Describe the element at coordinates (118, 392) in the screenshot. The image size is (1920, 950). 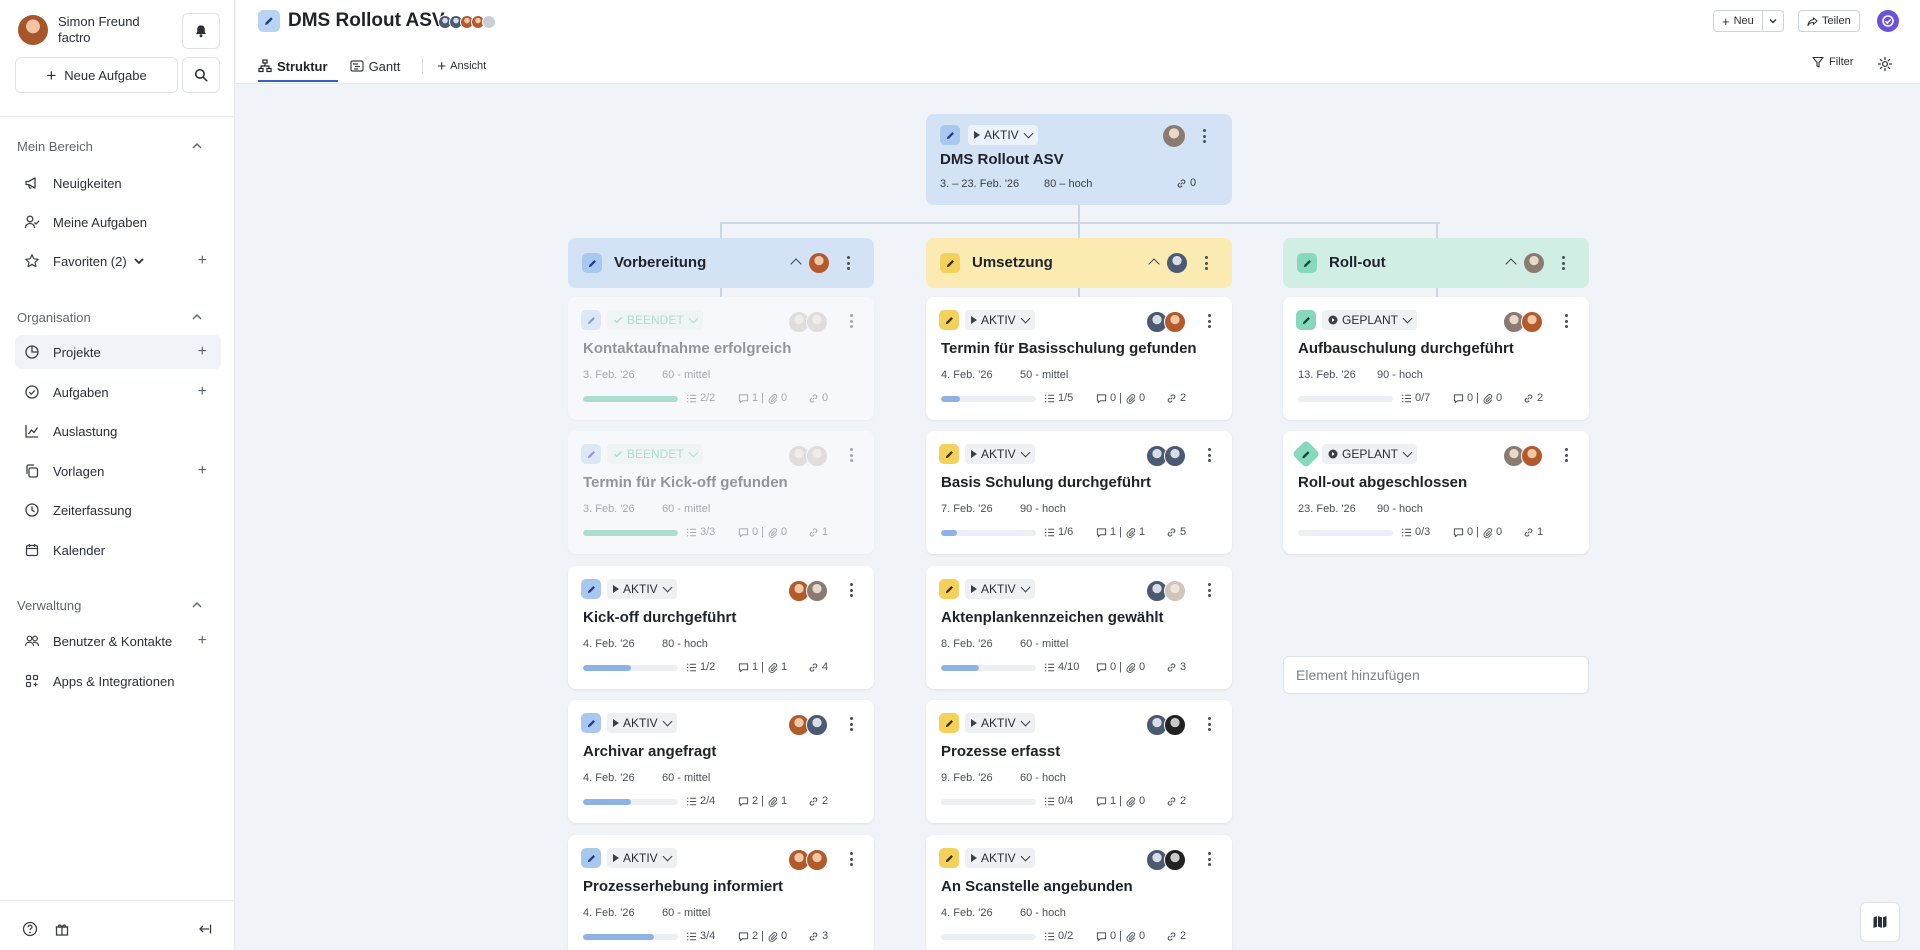
I see `sidebar-item-aufgaben: Aufgaben +` at that location.